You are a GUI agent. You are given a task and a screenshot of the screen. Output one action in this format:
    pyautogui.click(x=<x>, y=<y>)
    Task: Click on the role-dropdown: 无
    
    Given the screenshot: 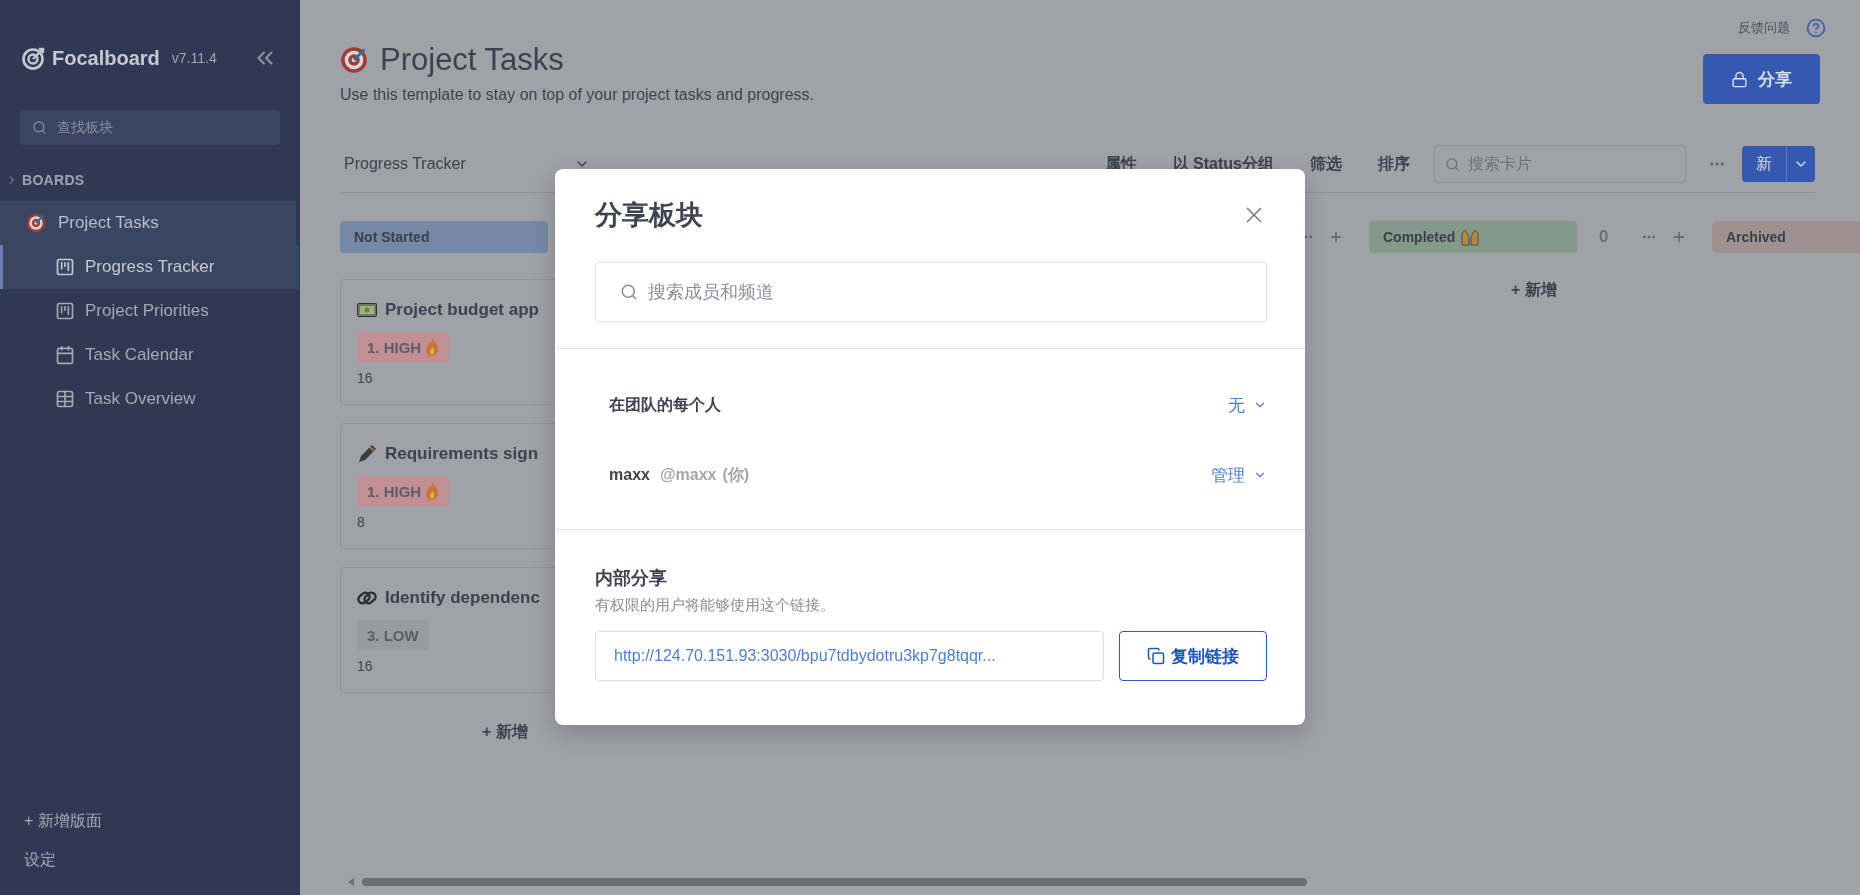 What is the action you would take?
    pyautogui.click(x=1247, y=405)
    